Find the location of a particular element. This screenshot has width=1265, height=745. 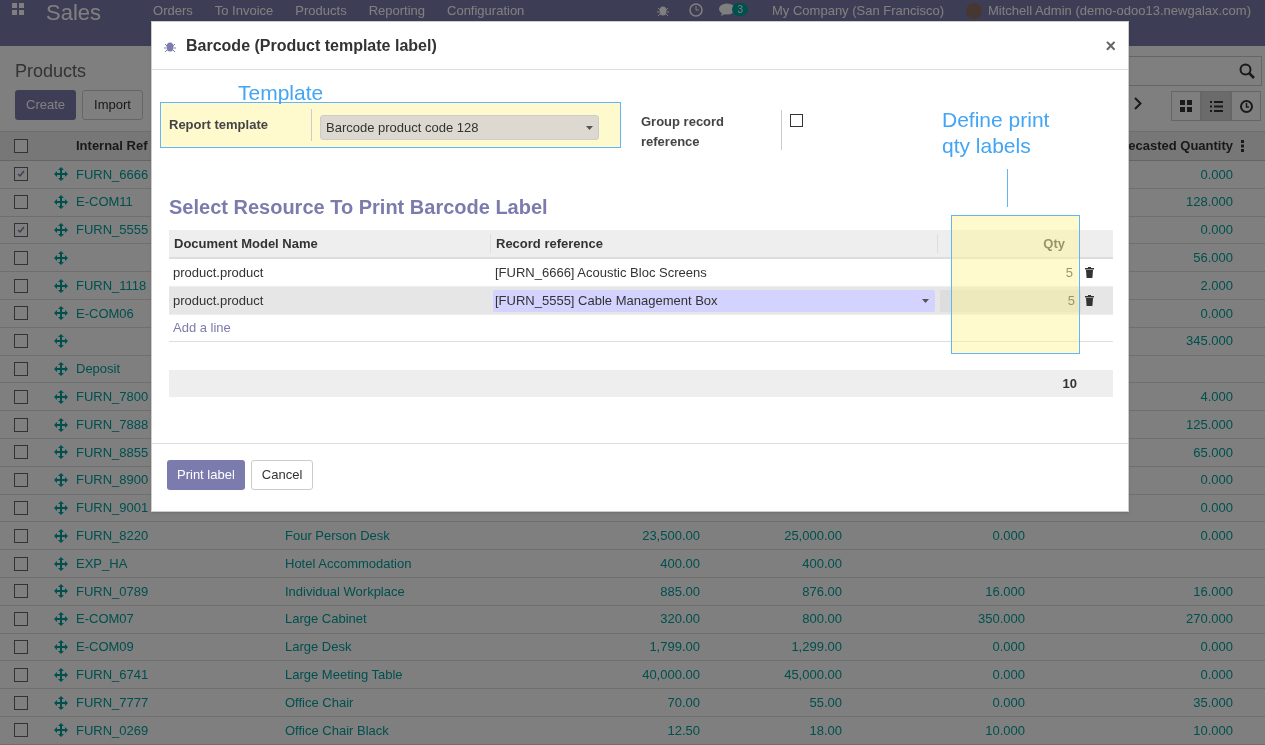

table-cell: Deposit is located at coordinates (98, 369).